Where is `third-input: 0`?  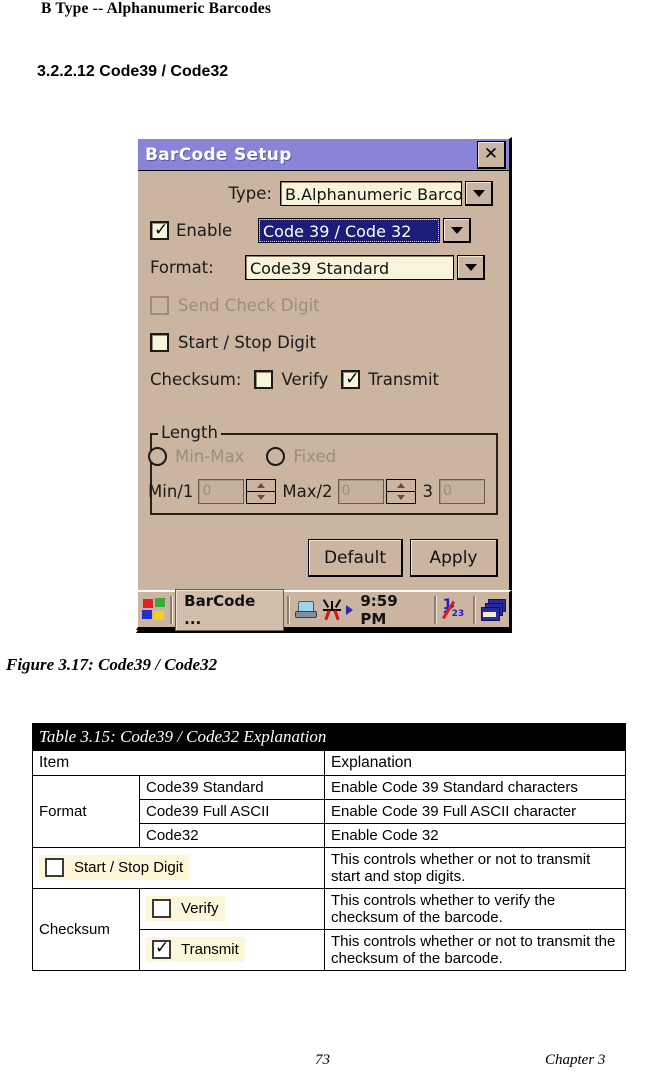 third-input: 0 is located at coordinates (462, 491).